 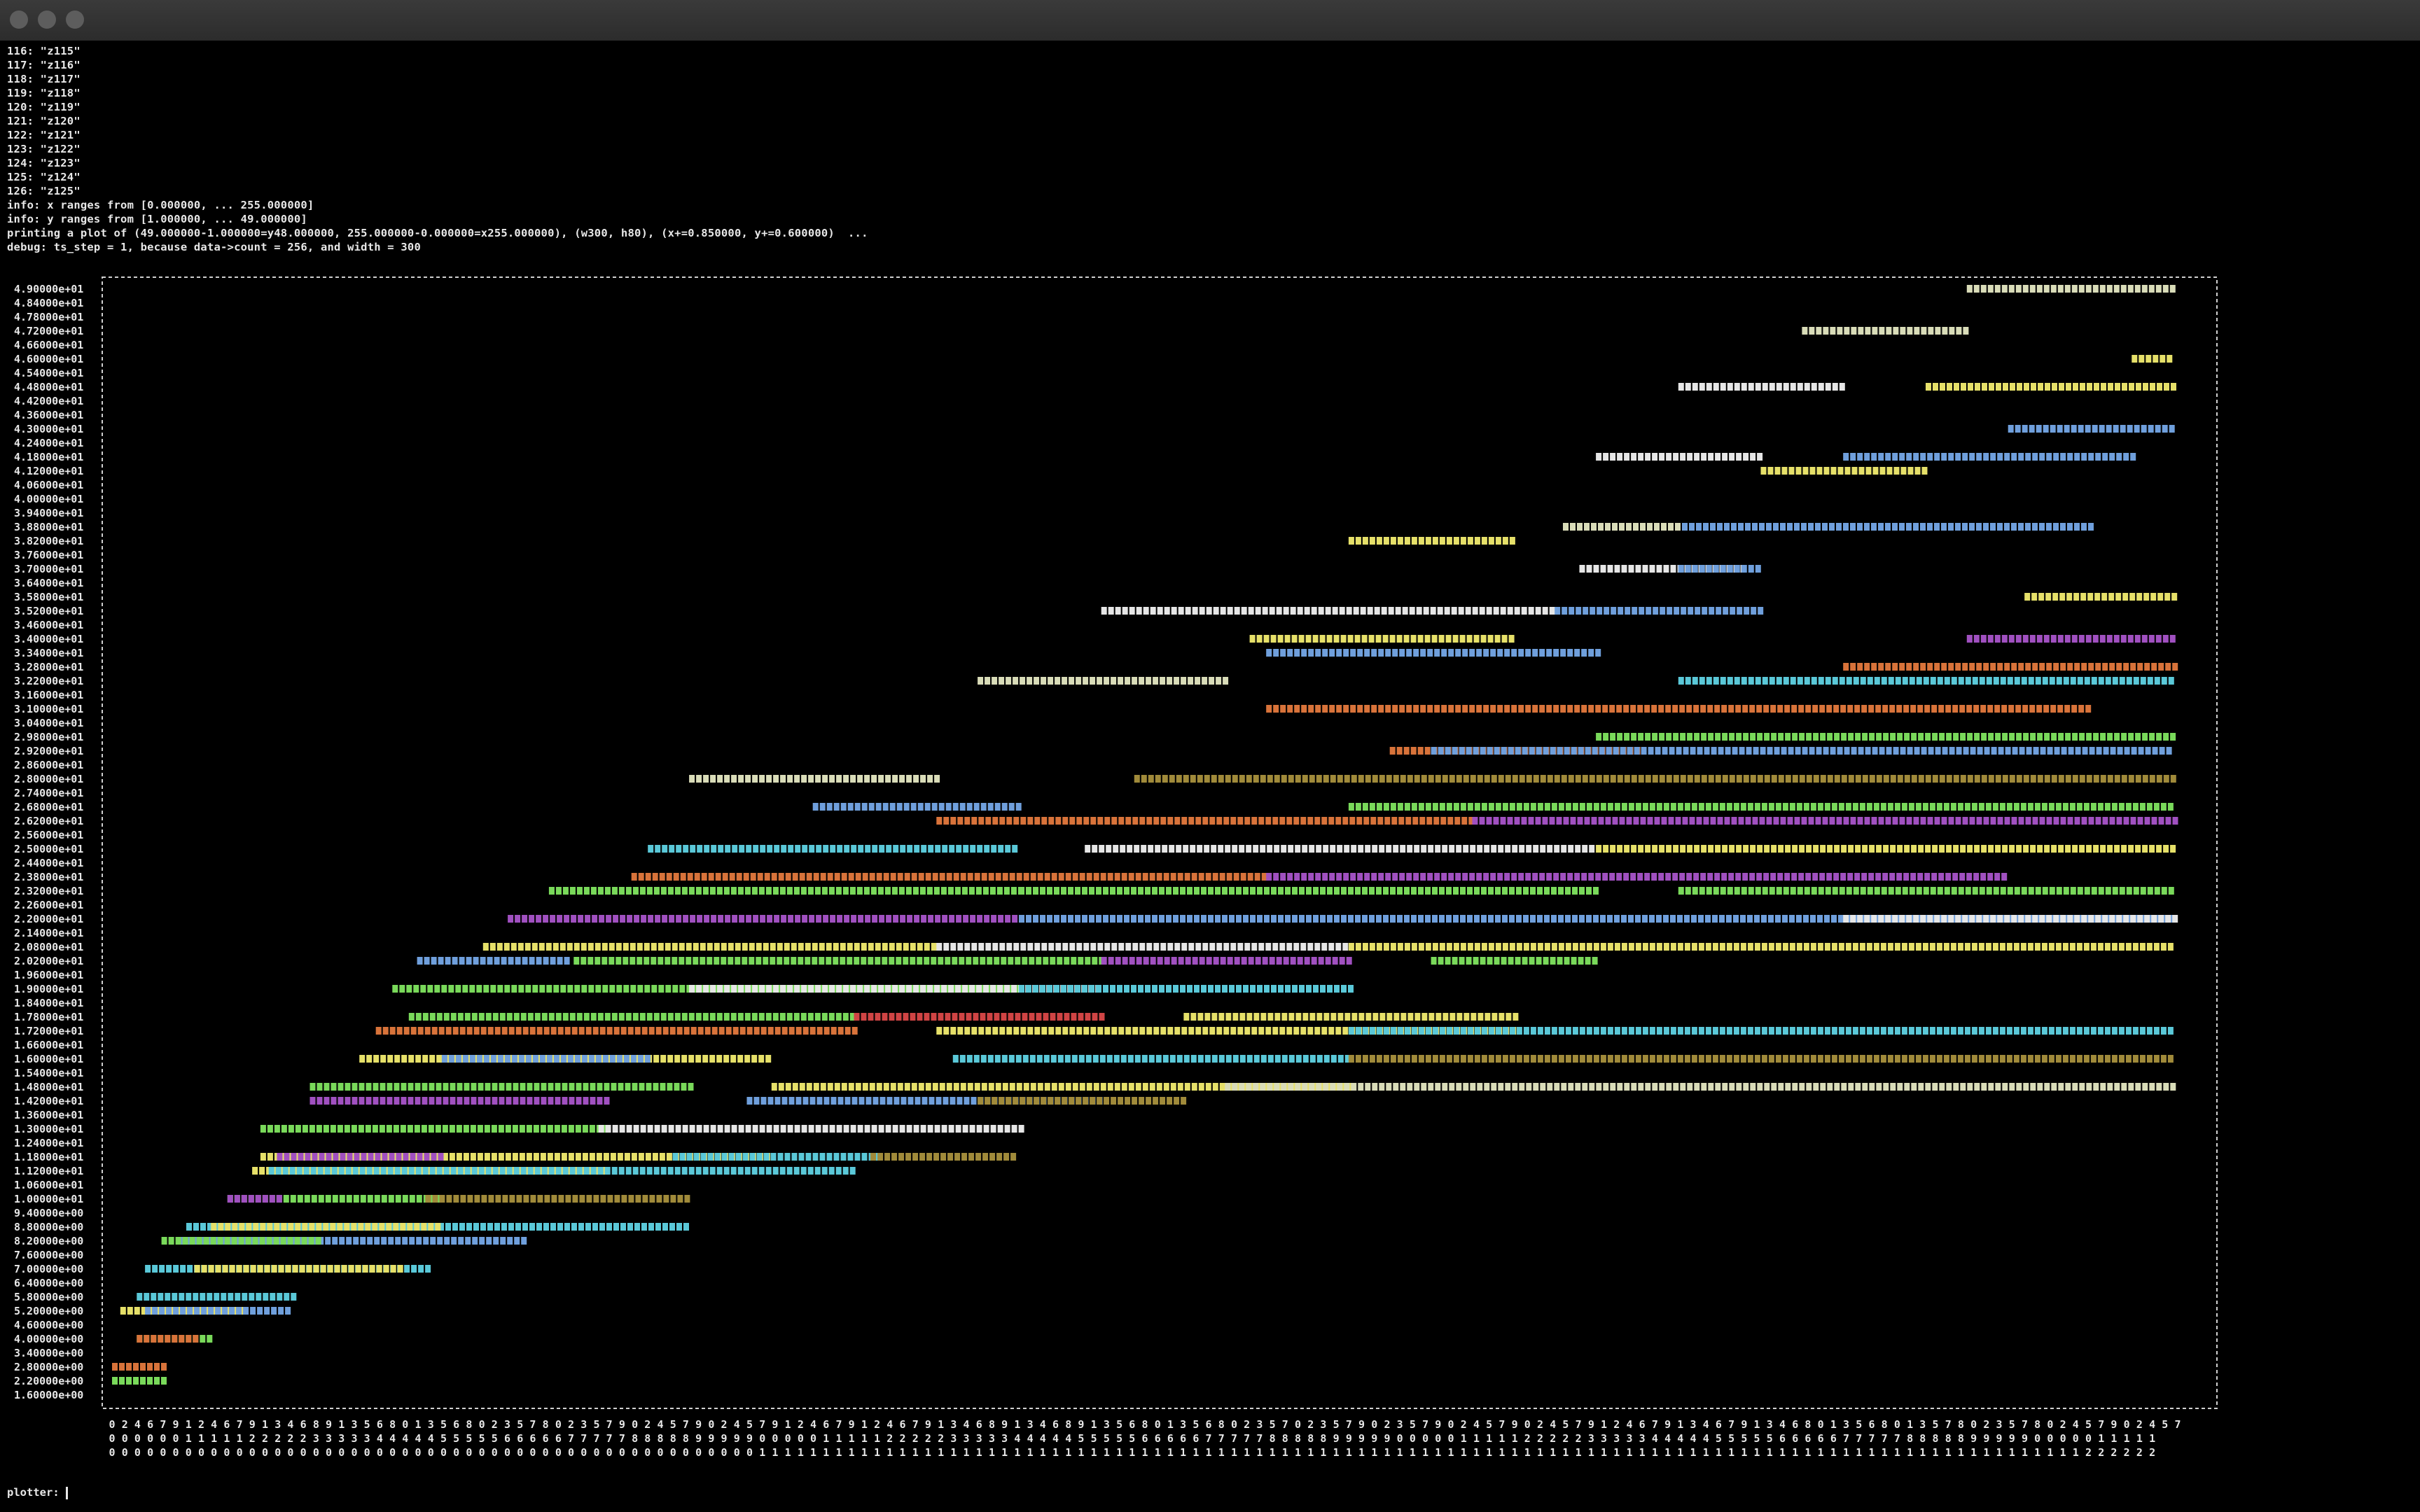 What do you see at coordinates (1094, 1438) in the screenshot?
I see `x-tick-digit: 5` at bounding box center [1094, 1438].